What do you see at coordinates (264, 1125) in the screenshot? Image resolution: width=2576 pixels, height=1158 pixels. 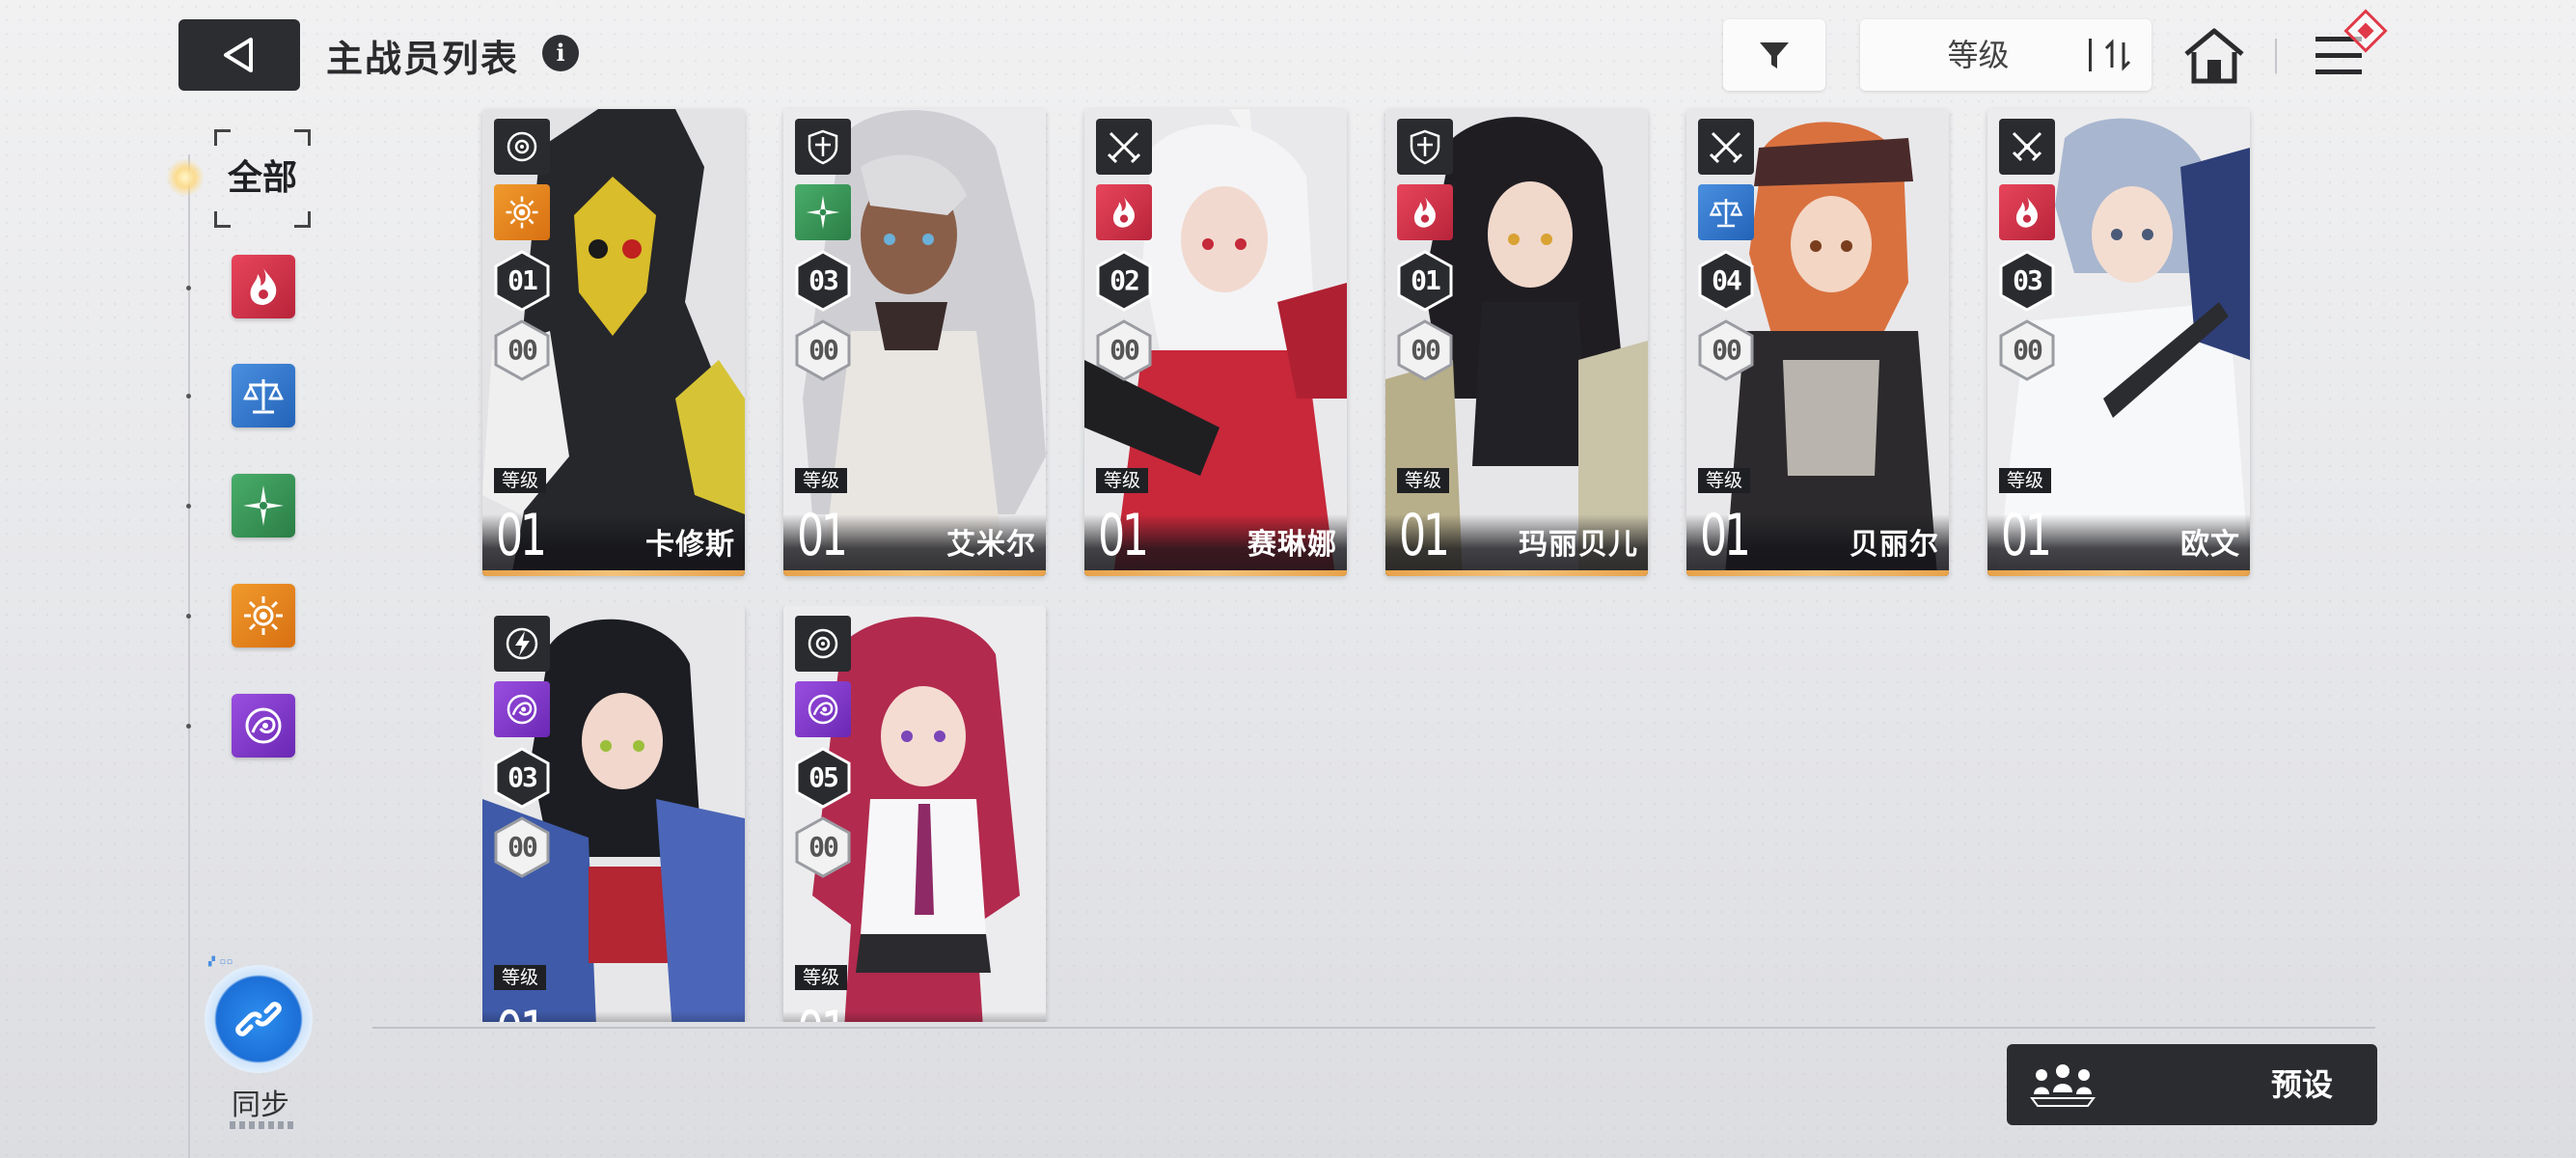 I see `sync-marks` at bounding box center [264, 1125].